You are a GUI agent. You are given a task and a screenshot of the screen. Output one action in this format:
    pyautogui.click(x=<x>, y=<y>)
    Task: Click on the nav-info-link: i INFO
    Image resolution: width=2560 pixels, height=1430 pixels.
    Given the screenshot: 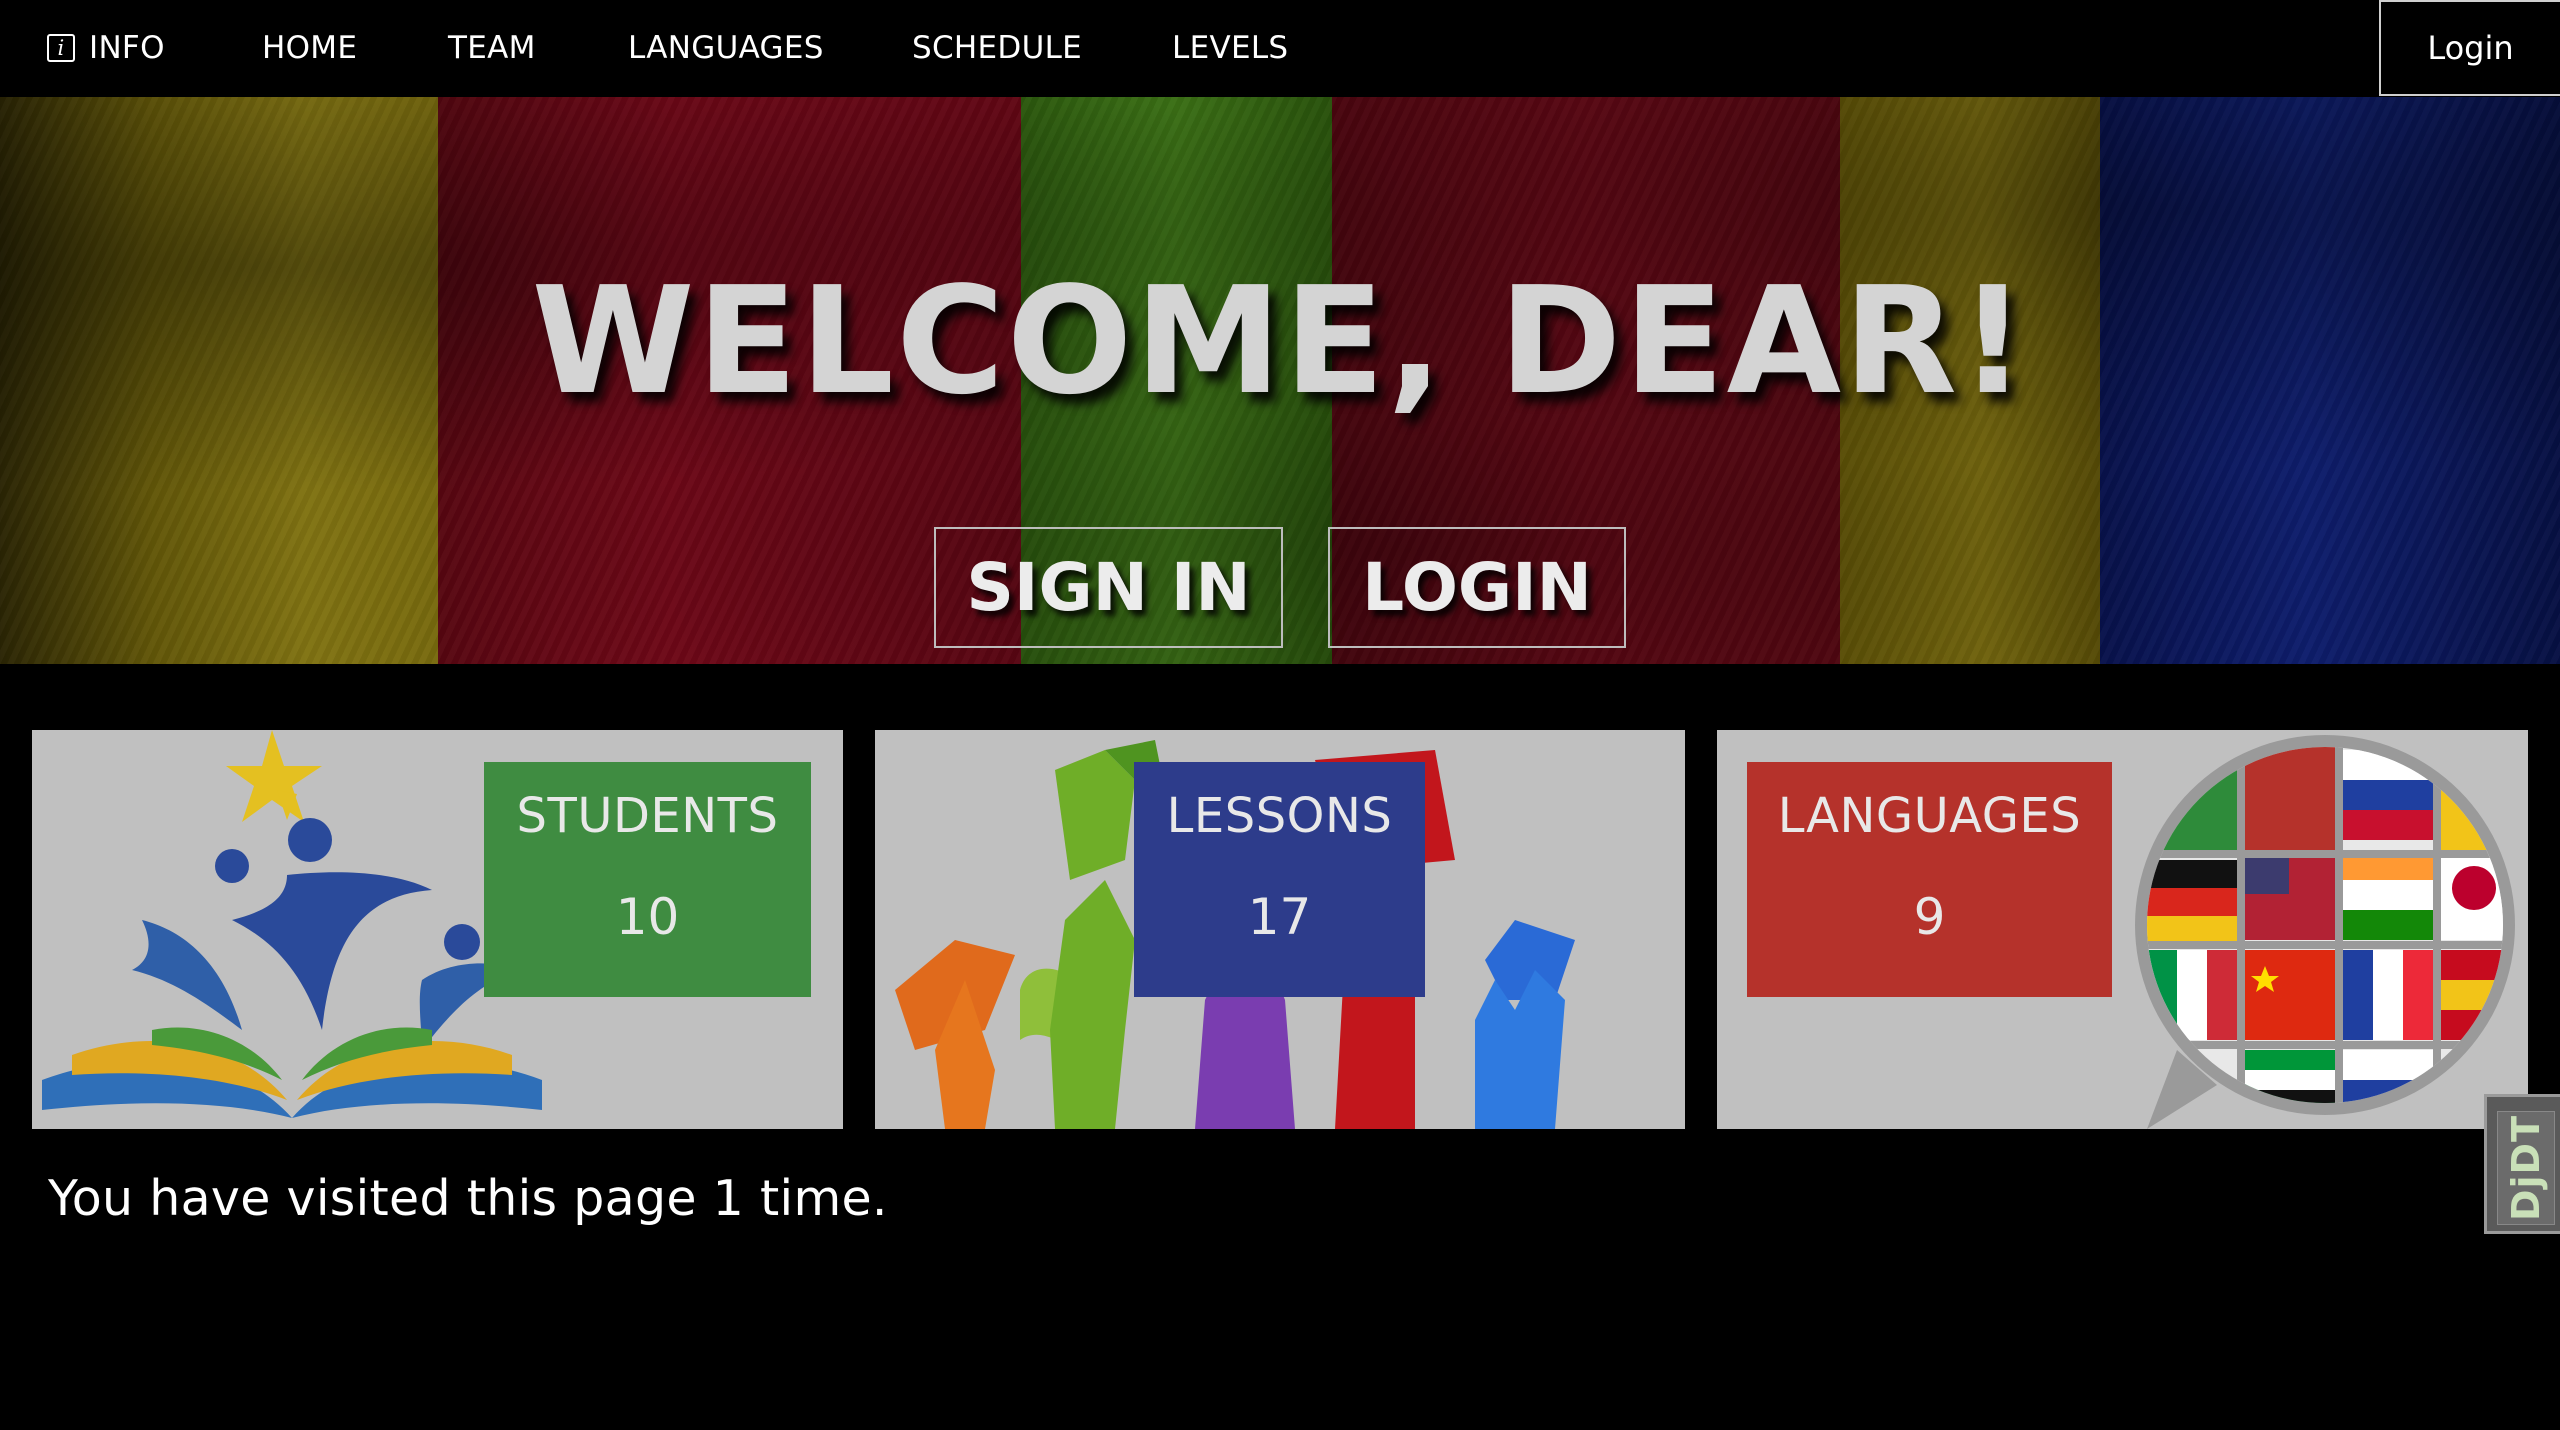 What is the action you would take?
    pyautogui.click(x=106, y=48)
    